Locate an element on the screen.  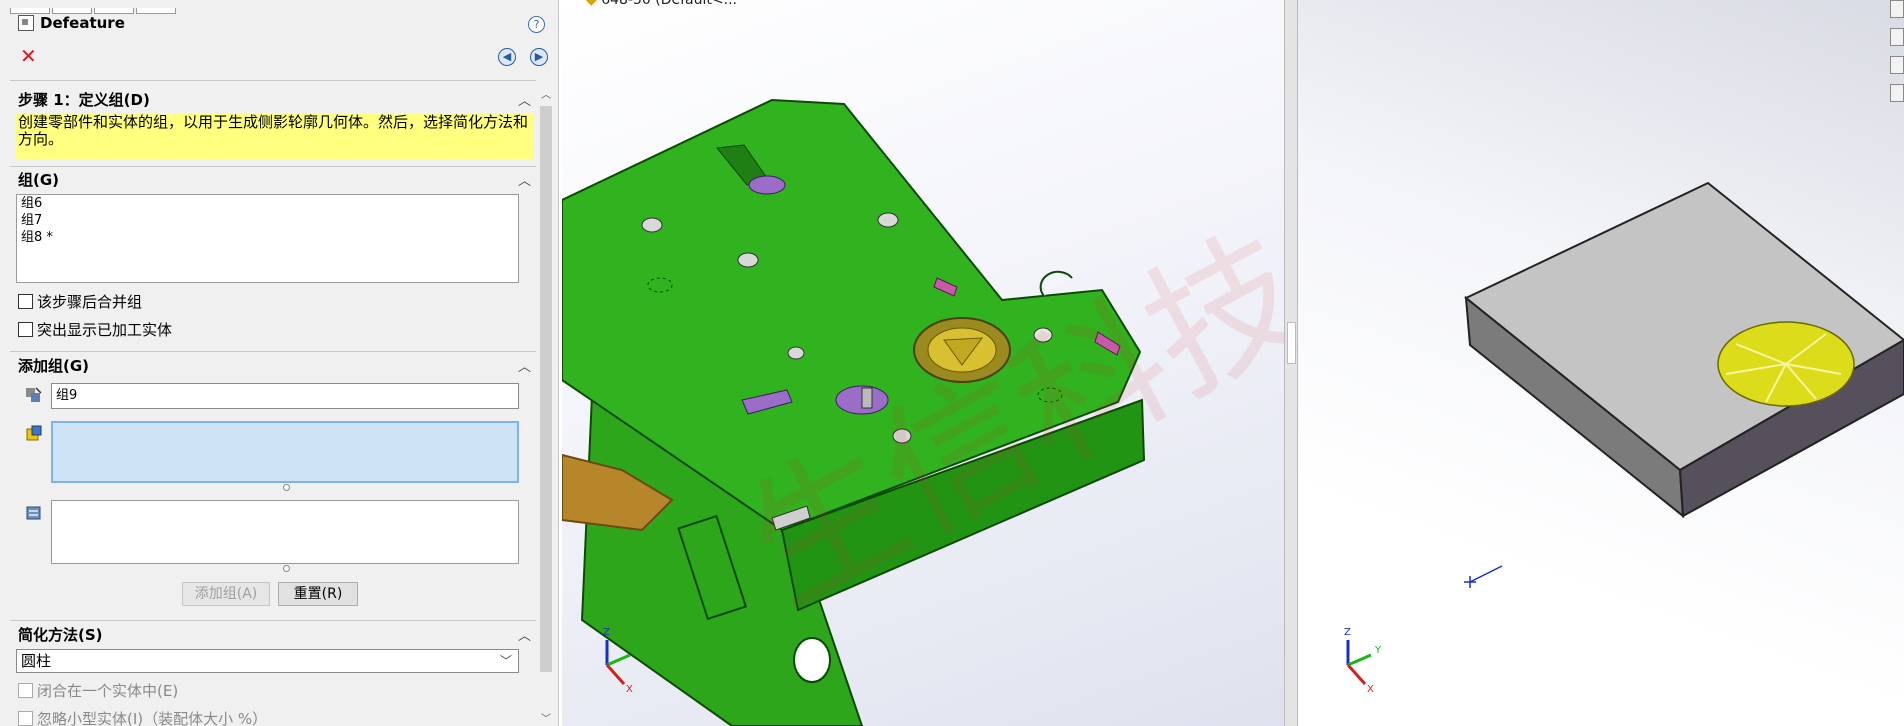
panel-title-row: Defeature is located at coordinates (71, 23).